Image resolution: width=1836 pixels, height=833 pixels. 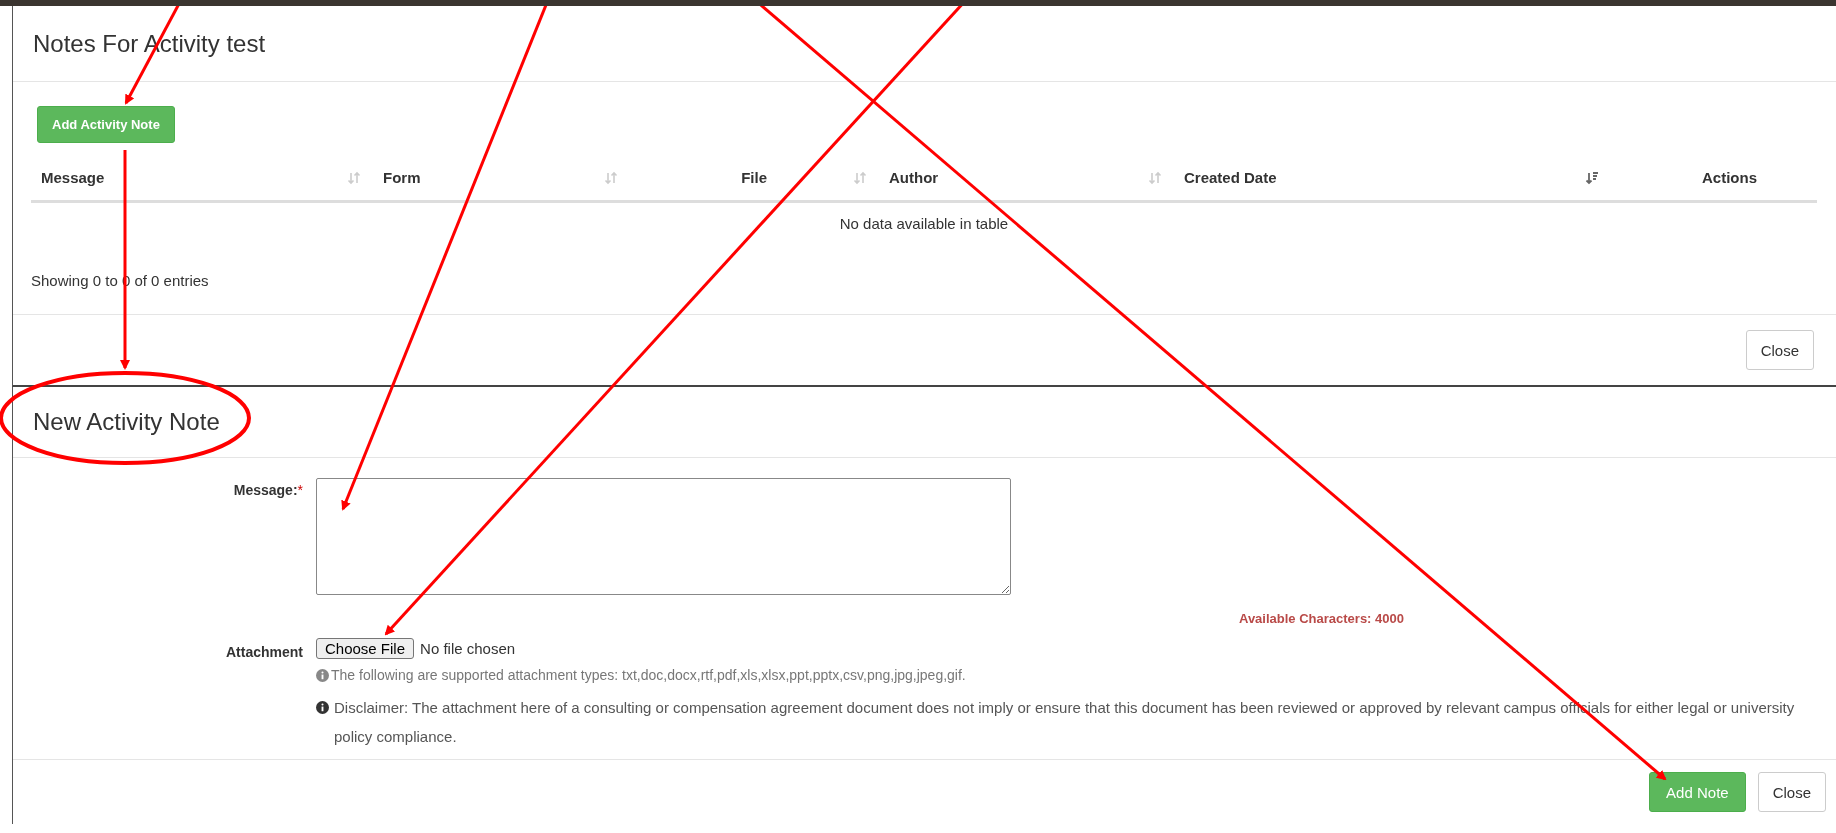 I want to click on column-header: Actions, so click(x=1729, y=177).